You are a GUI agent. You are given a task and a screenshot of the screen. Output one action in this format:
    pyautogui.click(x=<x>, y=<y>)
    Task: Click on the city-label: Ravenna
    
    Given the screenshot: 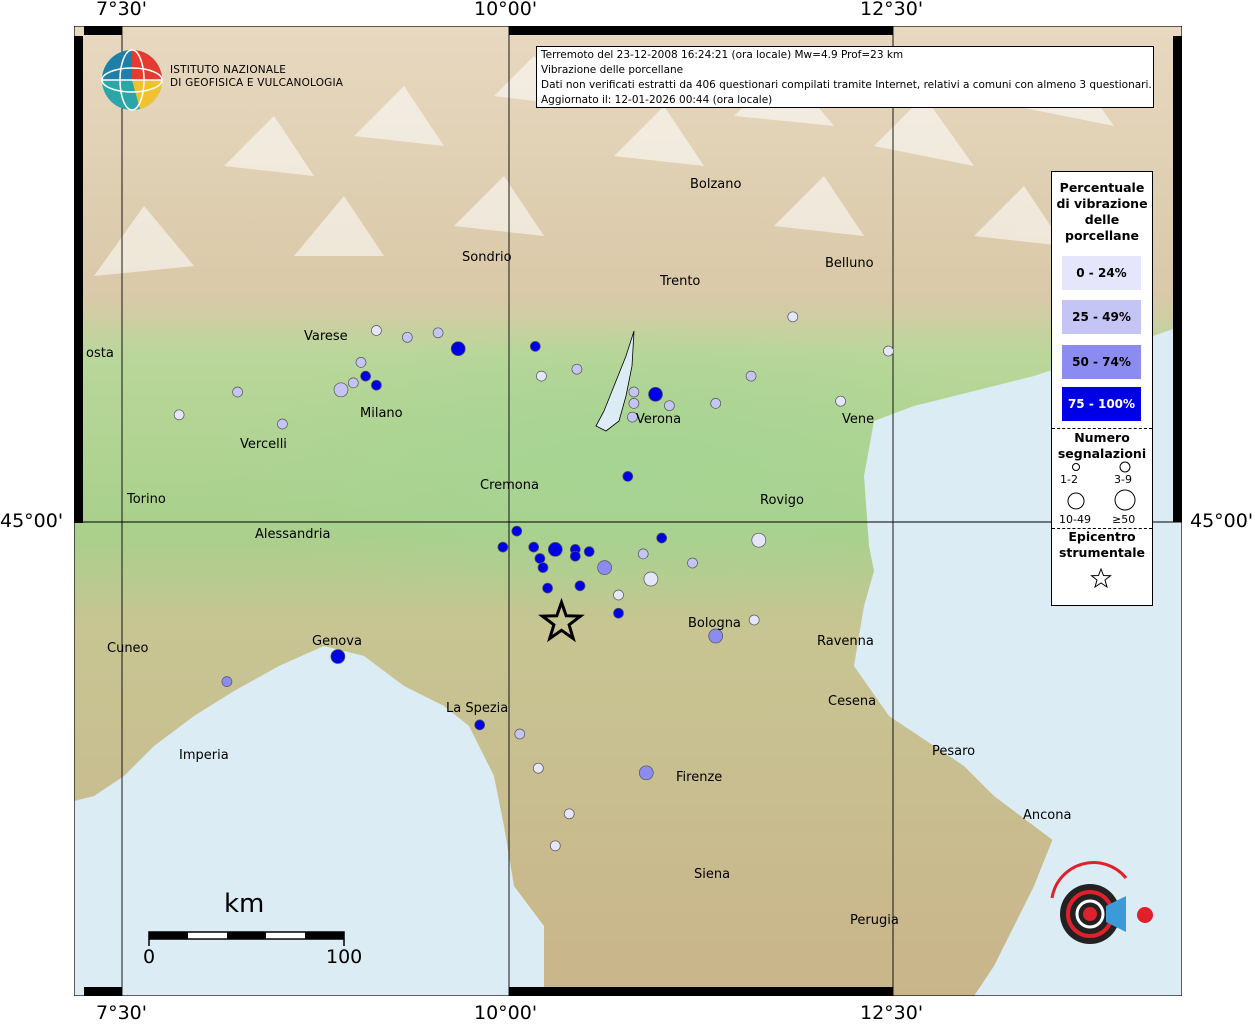 What is the action you would take?
    pyautogui.click(x=845, y=641)
    